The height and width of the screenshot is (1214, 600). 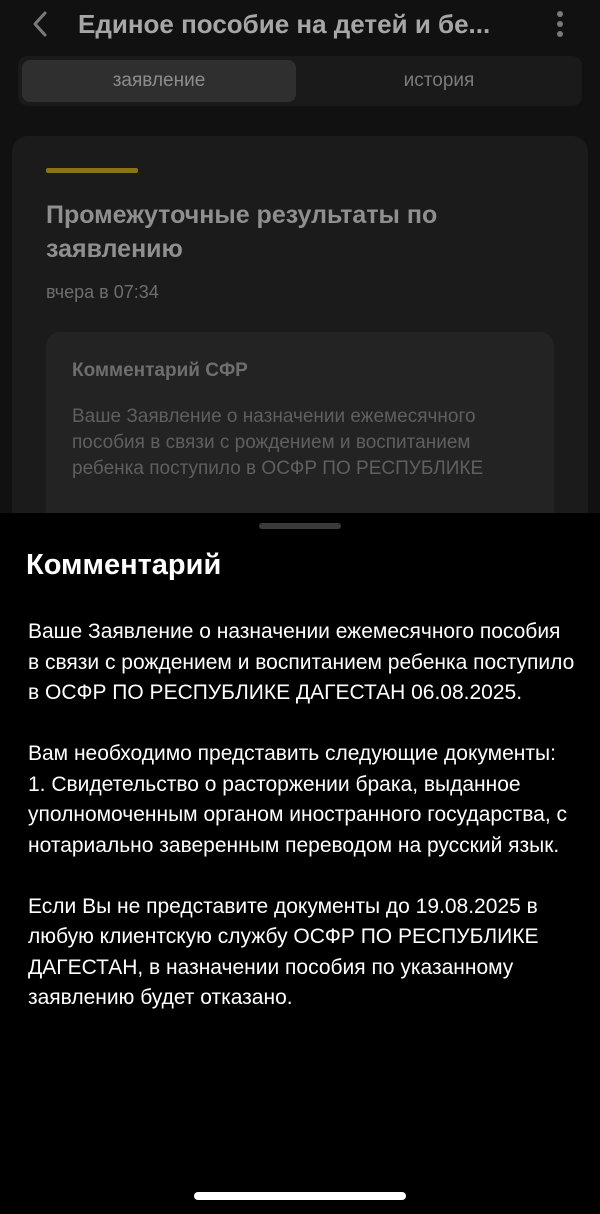 What do you see at coordinates (159, 81) in the screenshot?
I see `tab-application: заявление` at bounding box center [159, 81].